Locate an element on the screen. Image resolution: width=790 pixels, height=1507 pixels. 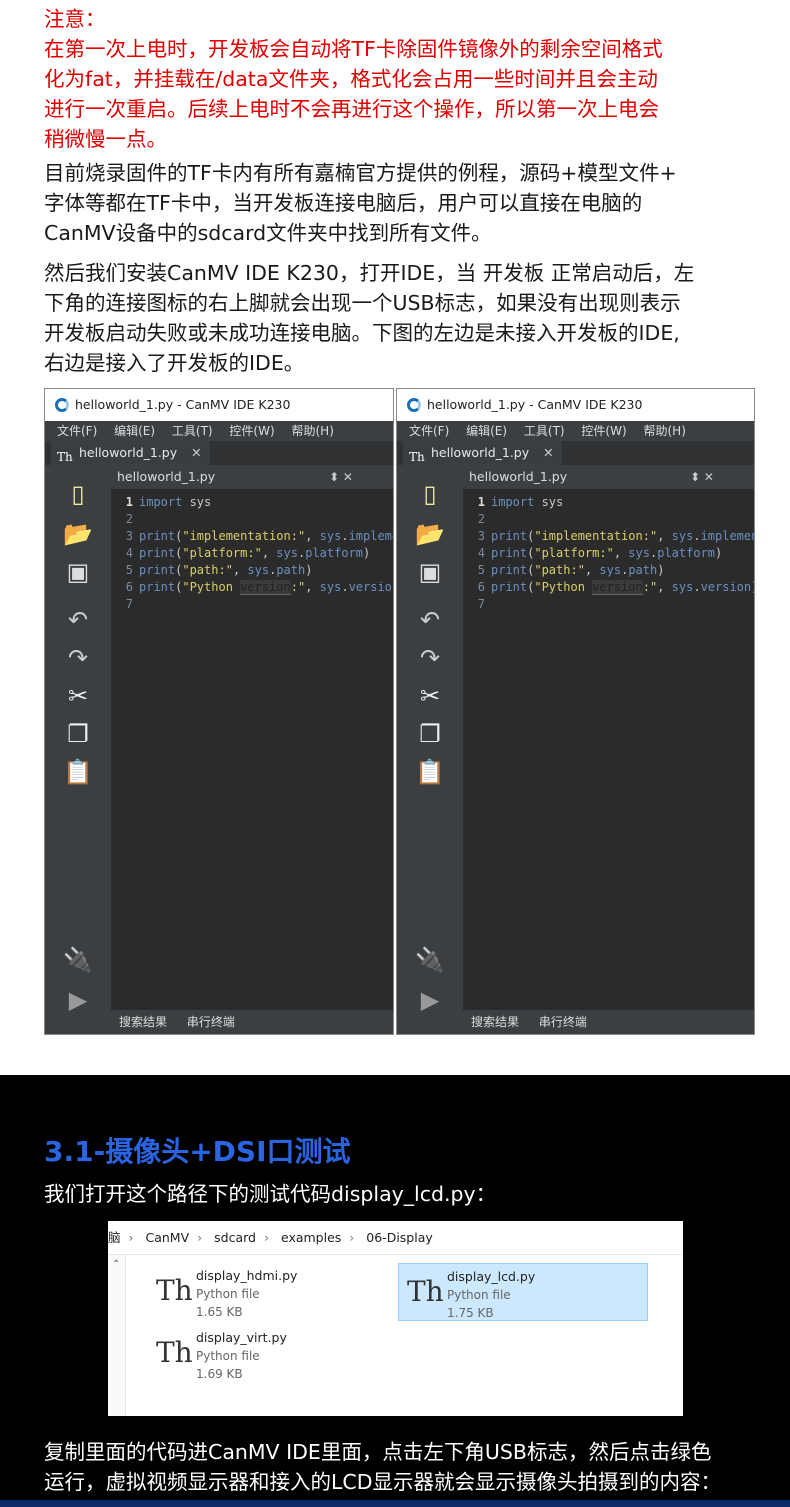
editor-tab-row: Th helloworld_1.py ✕ is located at coordinates (219, 453).